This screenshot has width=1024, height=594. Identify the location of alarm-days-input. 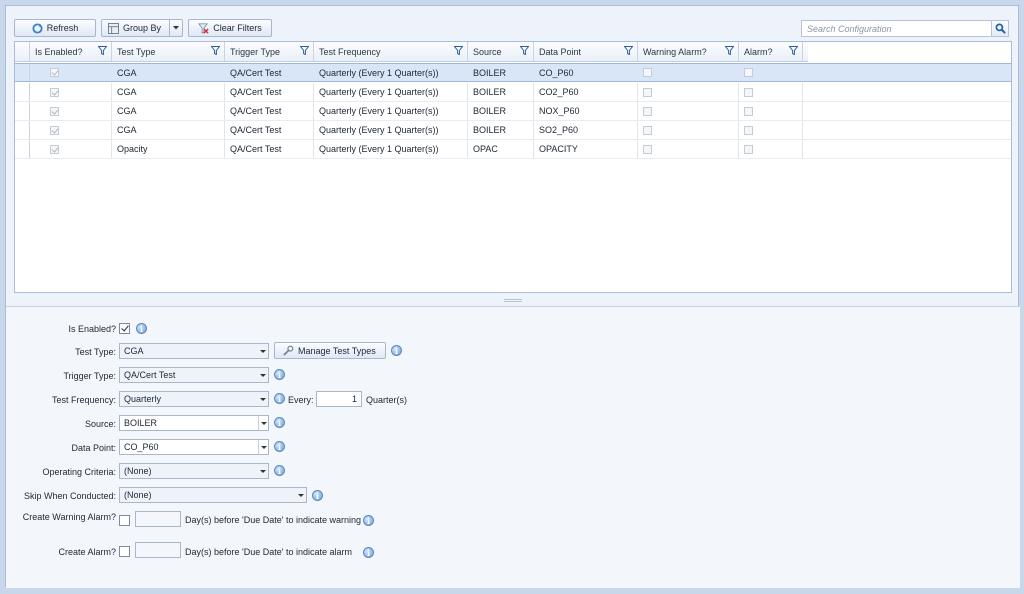
(158, 550).